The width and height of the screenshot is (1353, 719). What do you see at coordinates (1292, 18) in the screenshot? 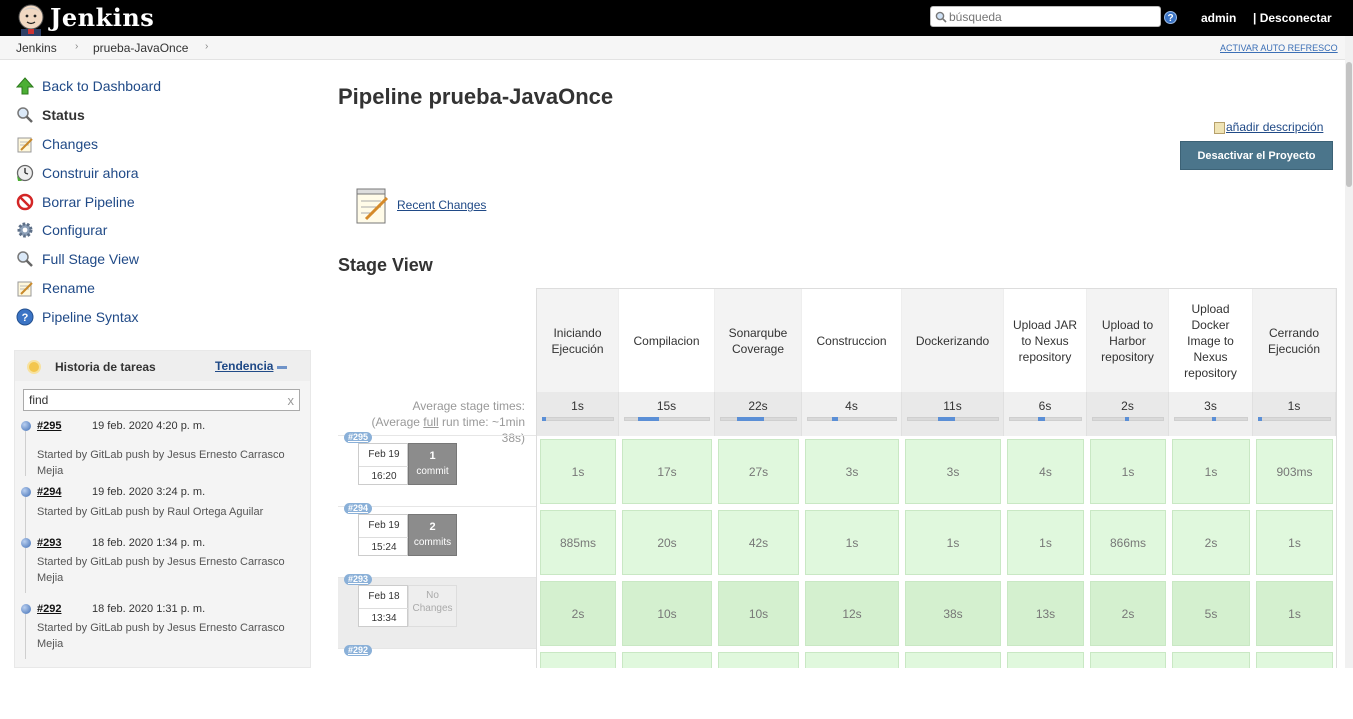
I see `logout-link: | Desconectar` at bounding box center [1292, 18].